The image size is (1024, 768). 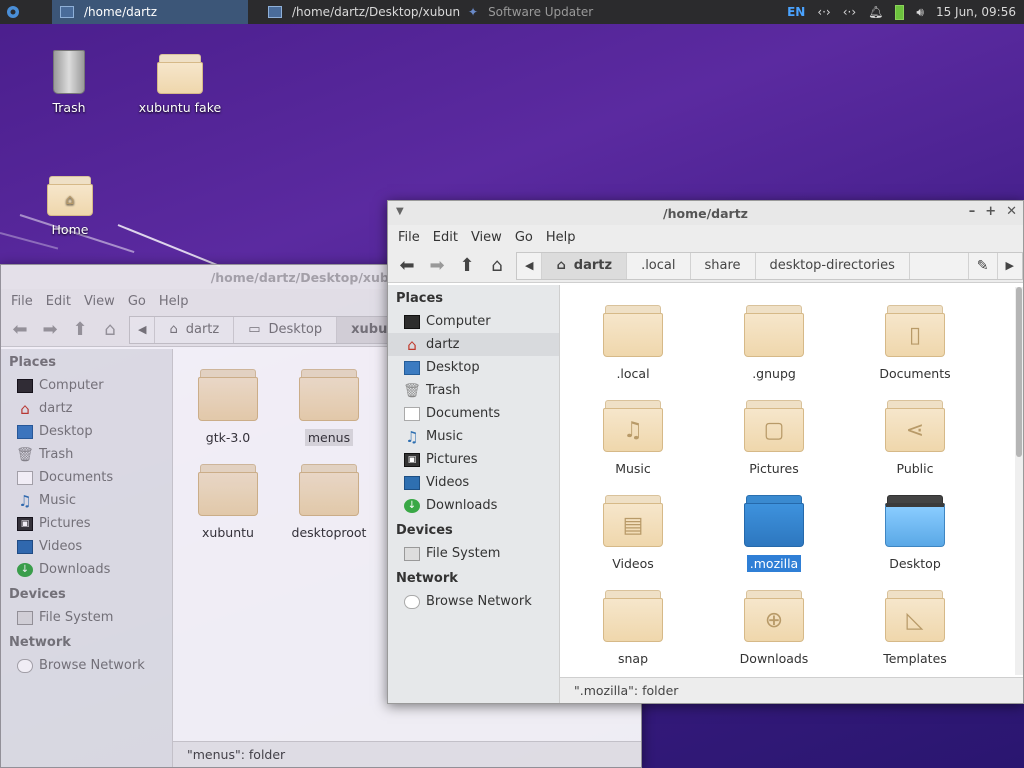 What do you see at coordinates (180, 83) in the screenshot?
I see `desktop-icon-xubuntu-fake: xubuntu fake` at bounding box center [180, 83].